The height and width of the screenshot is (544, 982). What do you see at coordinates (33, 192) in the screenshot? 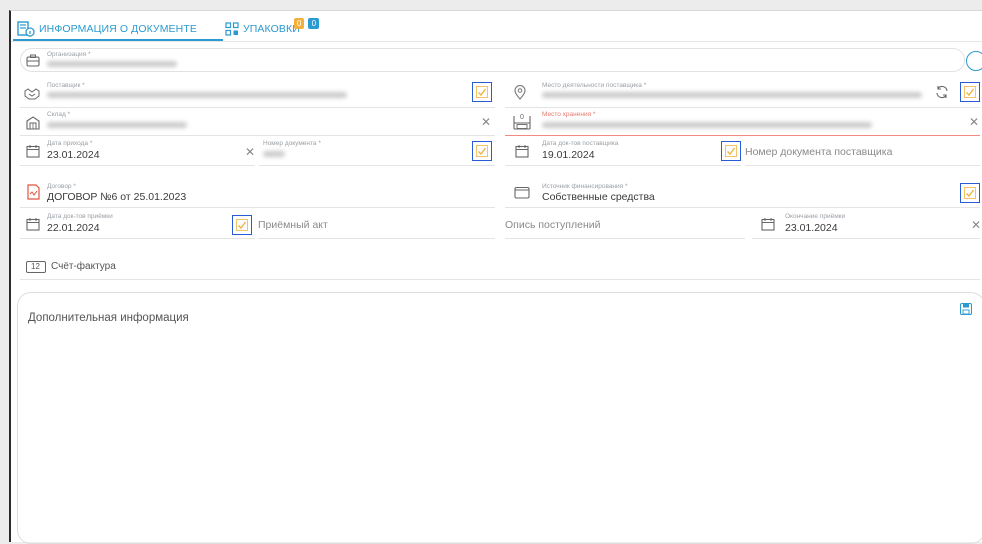
I see `contract-icon` at bounding box center [33, 192].